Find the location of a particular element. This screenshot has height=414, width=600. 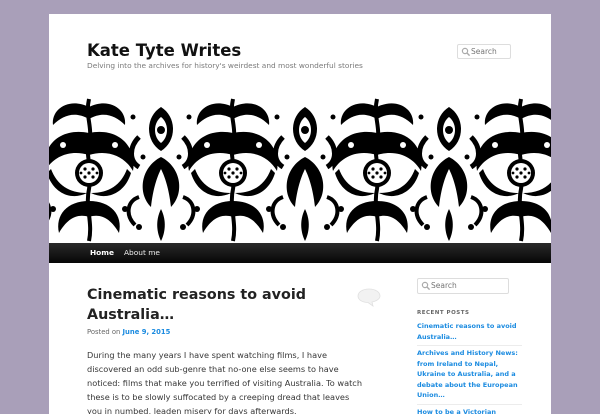

recent-posts-heading: RECENT POSTS is located at coordinates (443, 313).